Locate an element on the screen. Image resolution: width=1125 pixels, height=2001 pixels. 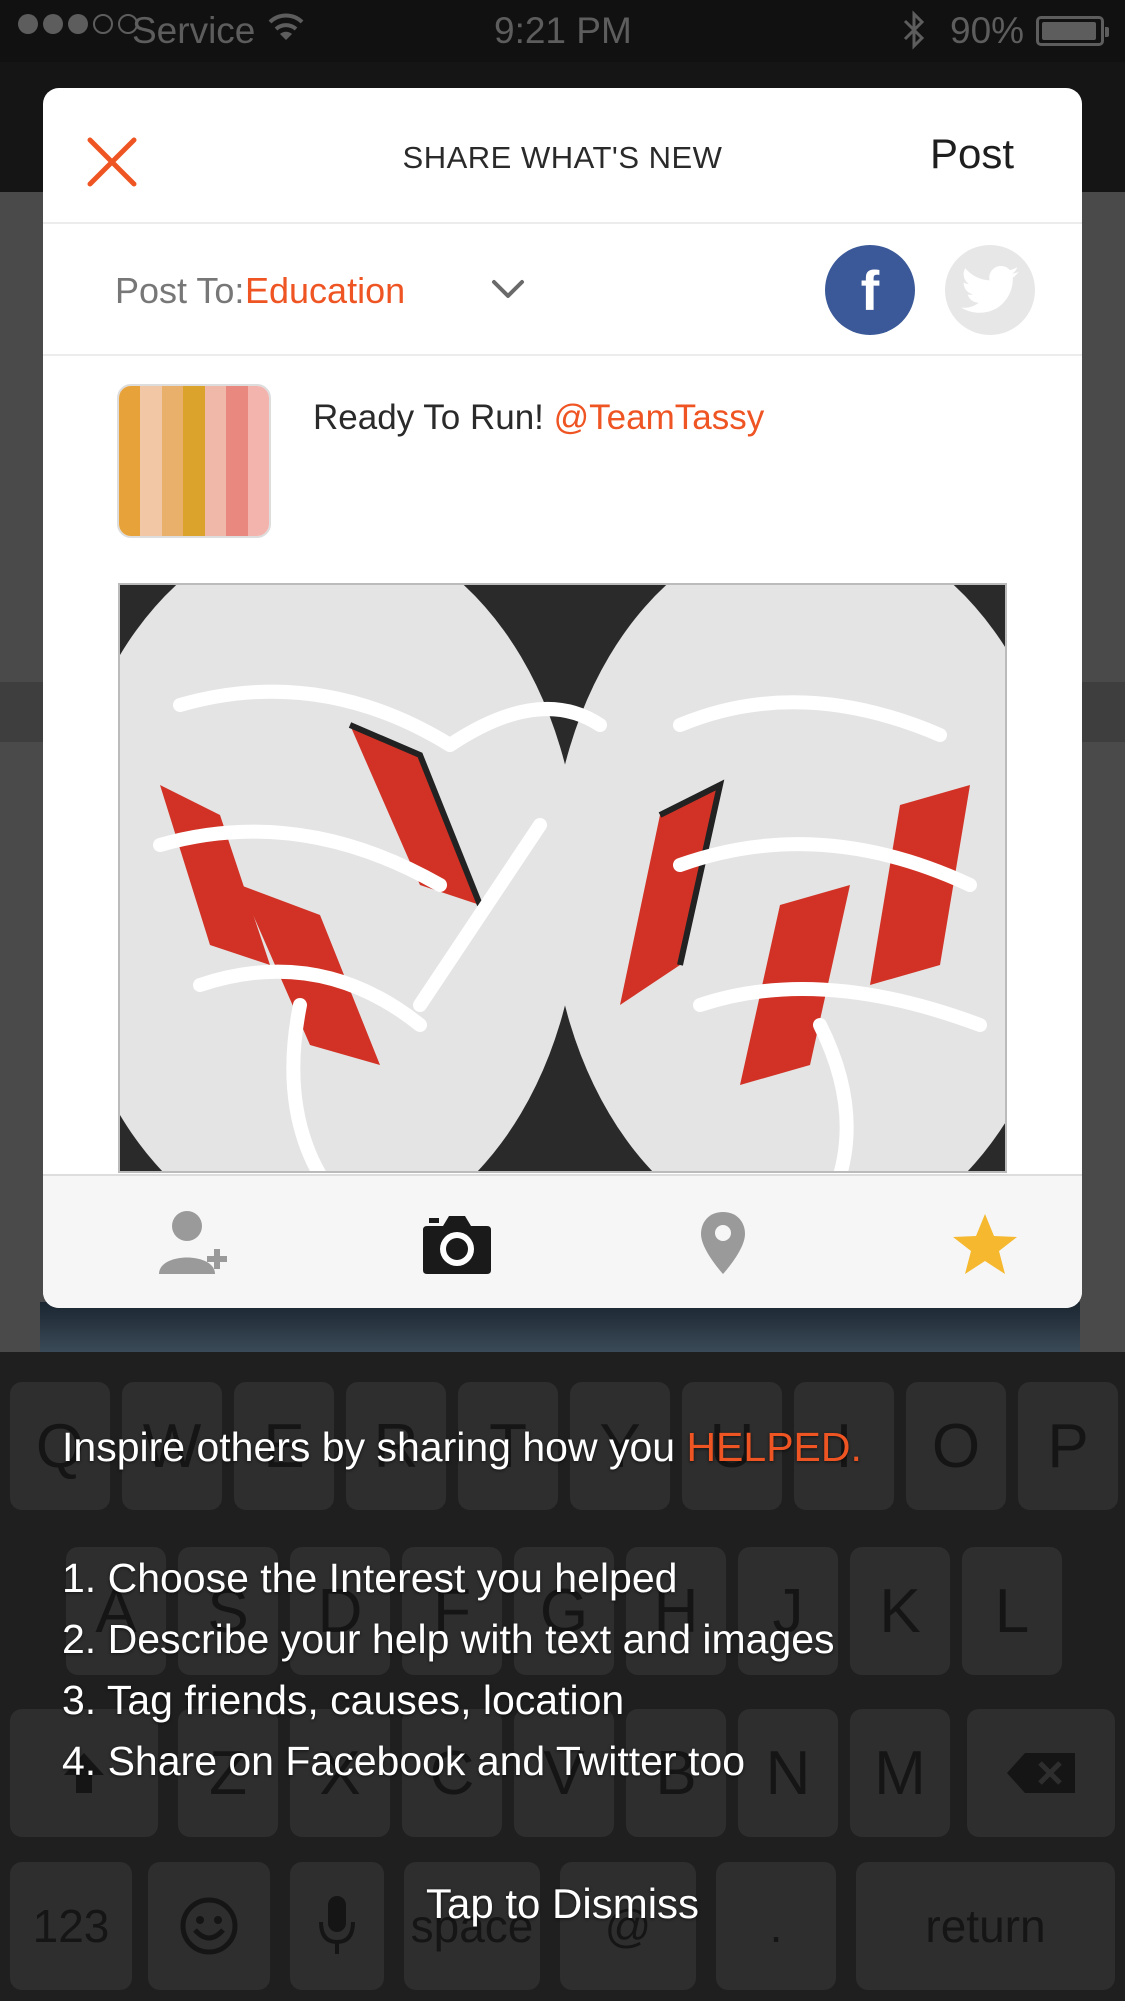
interest-thumbnail is located at coordinates (194, 461).